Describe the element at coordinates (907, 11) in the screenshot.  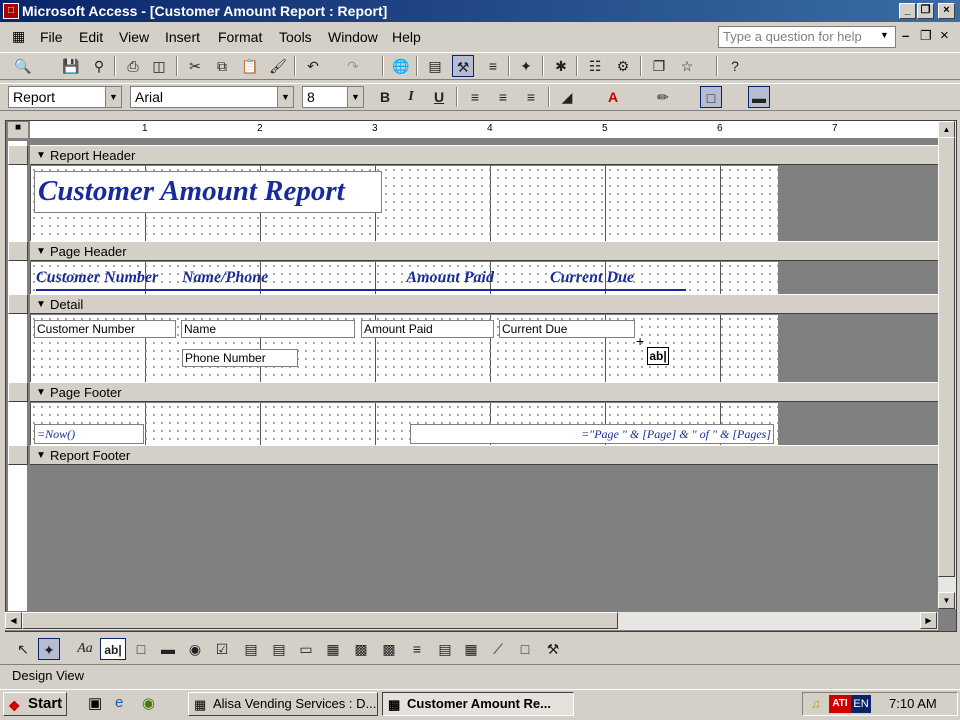
I see `minimize-button: _` at that location.